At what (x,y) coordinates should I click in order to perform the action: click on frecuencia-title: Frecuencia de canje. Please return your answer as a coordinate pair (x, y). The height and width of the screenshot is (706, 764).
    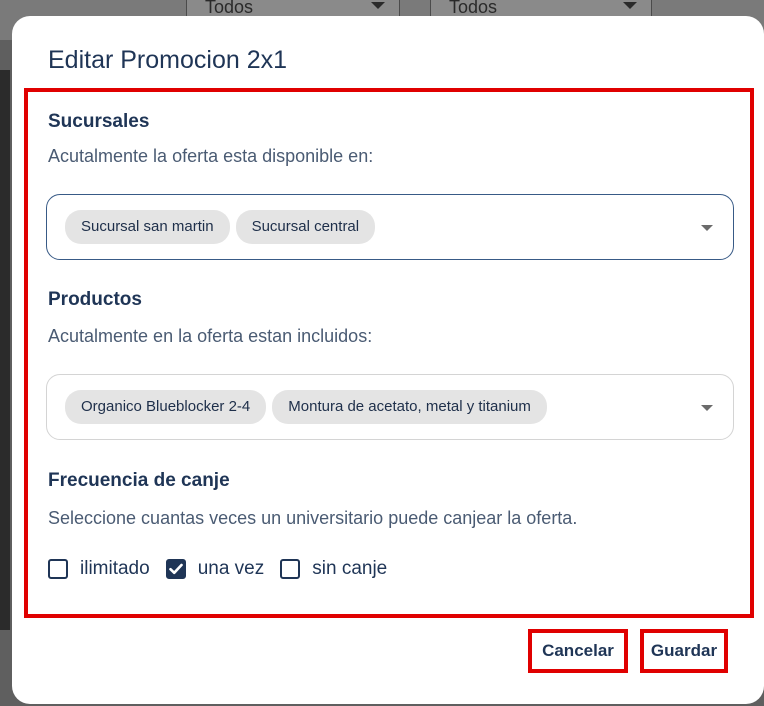
    Looking at the image, I should click on (139, 480).